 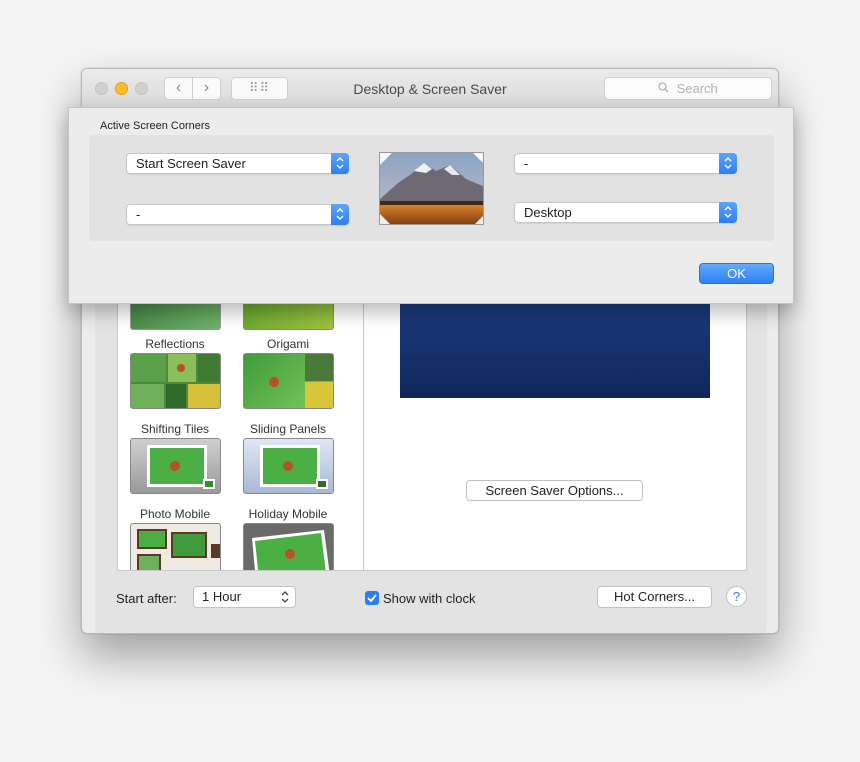 I want to click on list-item-label: Photo Mobile, so click(x=175, y=514).